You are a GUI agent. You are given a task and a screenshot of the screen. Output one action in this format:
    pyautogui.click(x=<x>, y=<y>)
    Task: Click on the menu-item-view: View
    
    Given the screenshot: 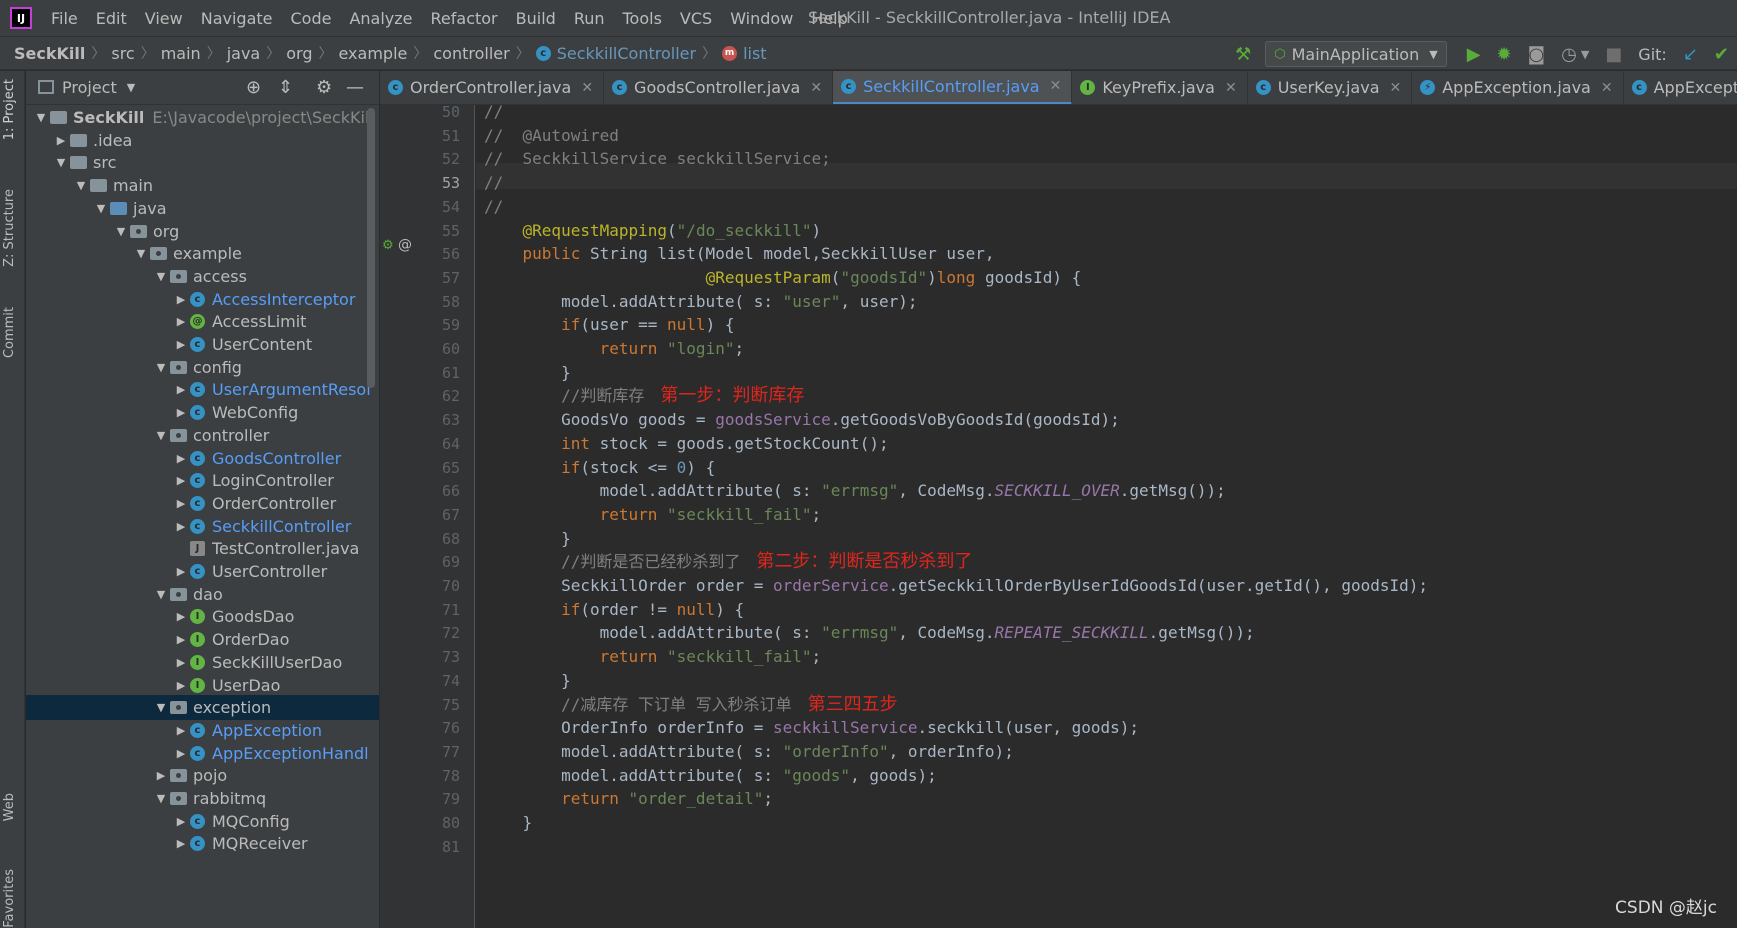 What is the action you would take?
    pyautogui.click(x=164, y=18)
    